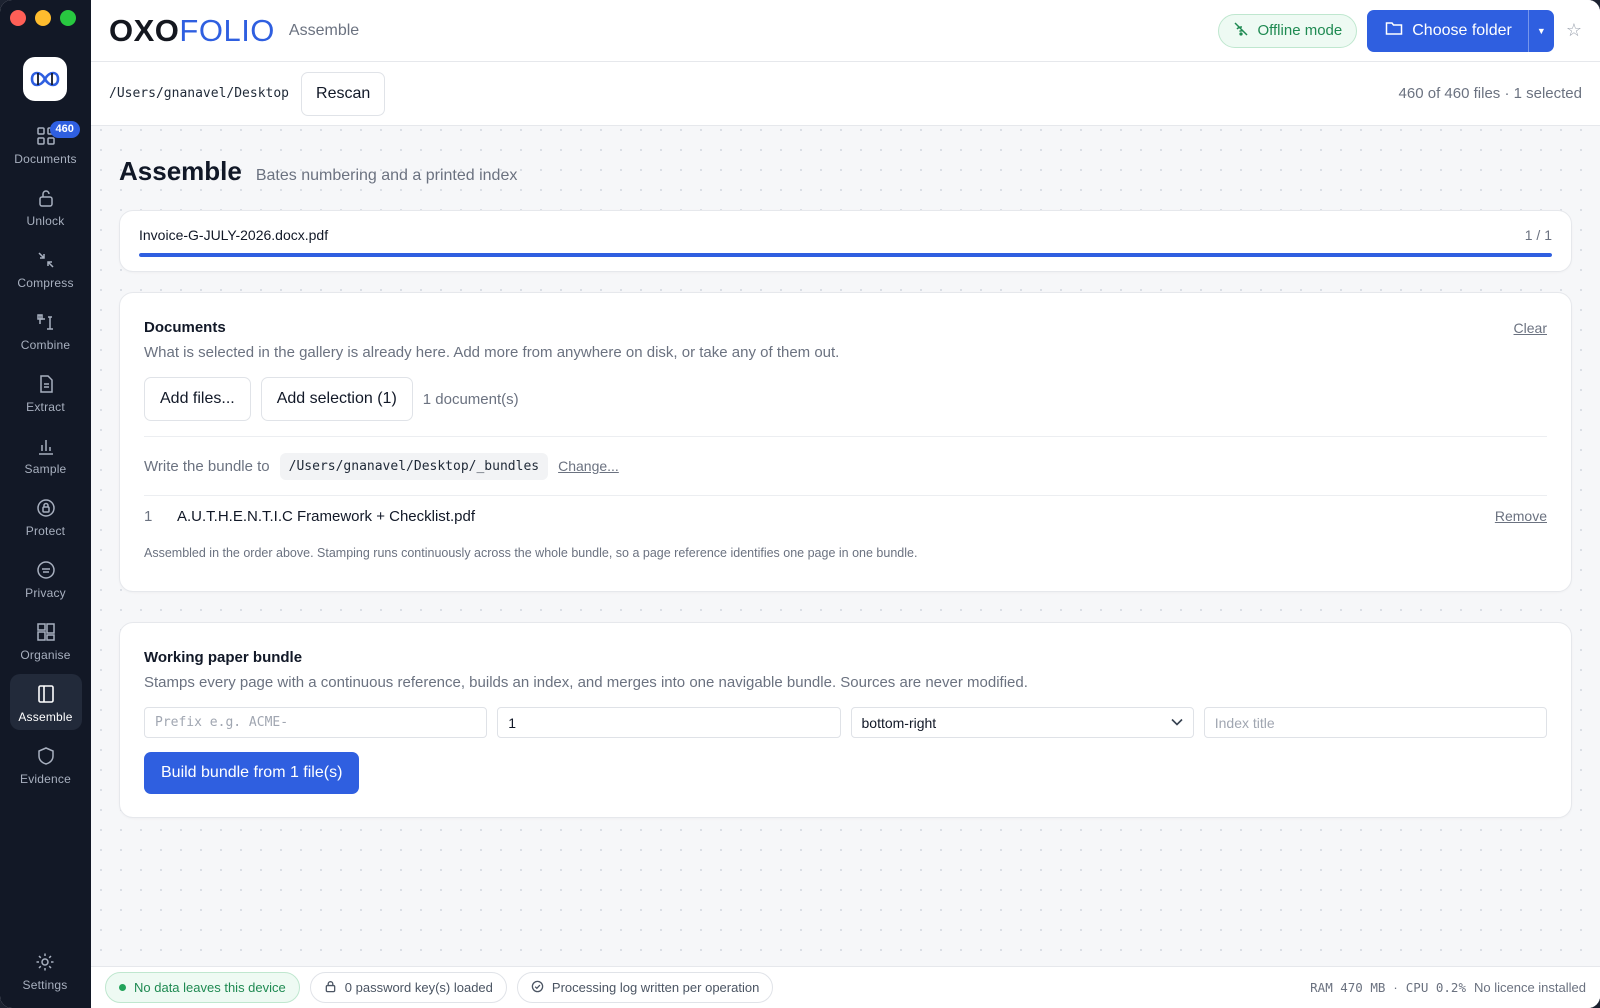 The height and width of the screenshot is (1008, 1600). What do you see at coordinates (45, 159) in the screenshot?
I see `sidebar-item-label: Documents` at bounding box center [45, 159].